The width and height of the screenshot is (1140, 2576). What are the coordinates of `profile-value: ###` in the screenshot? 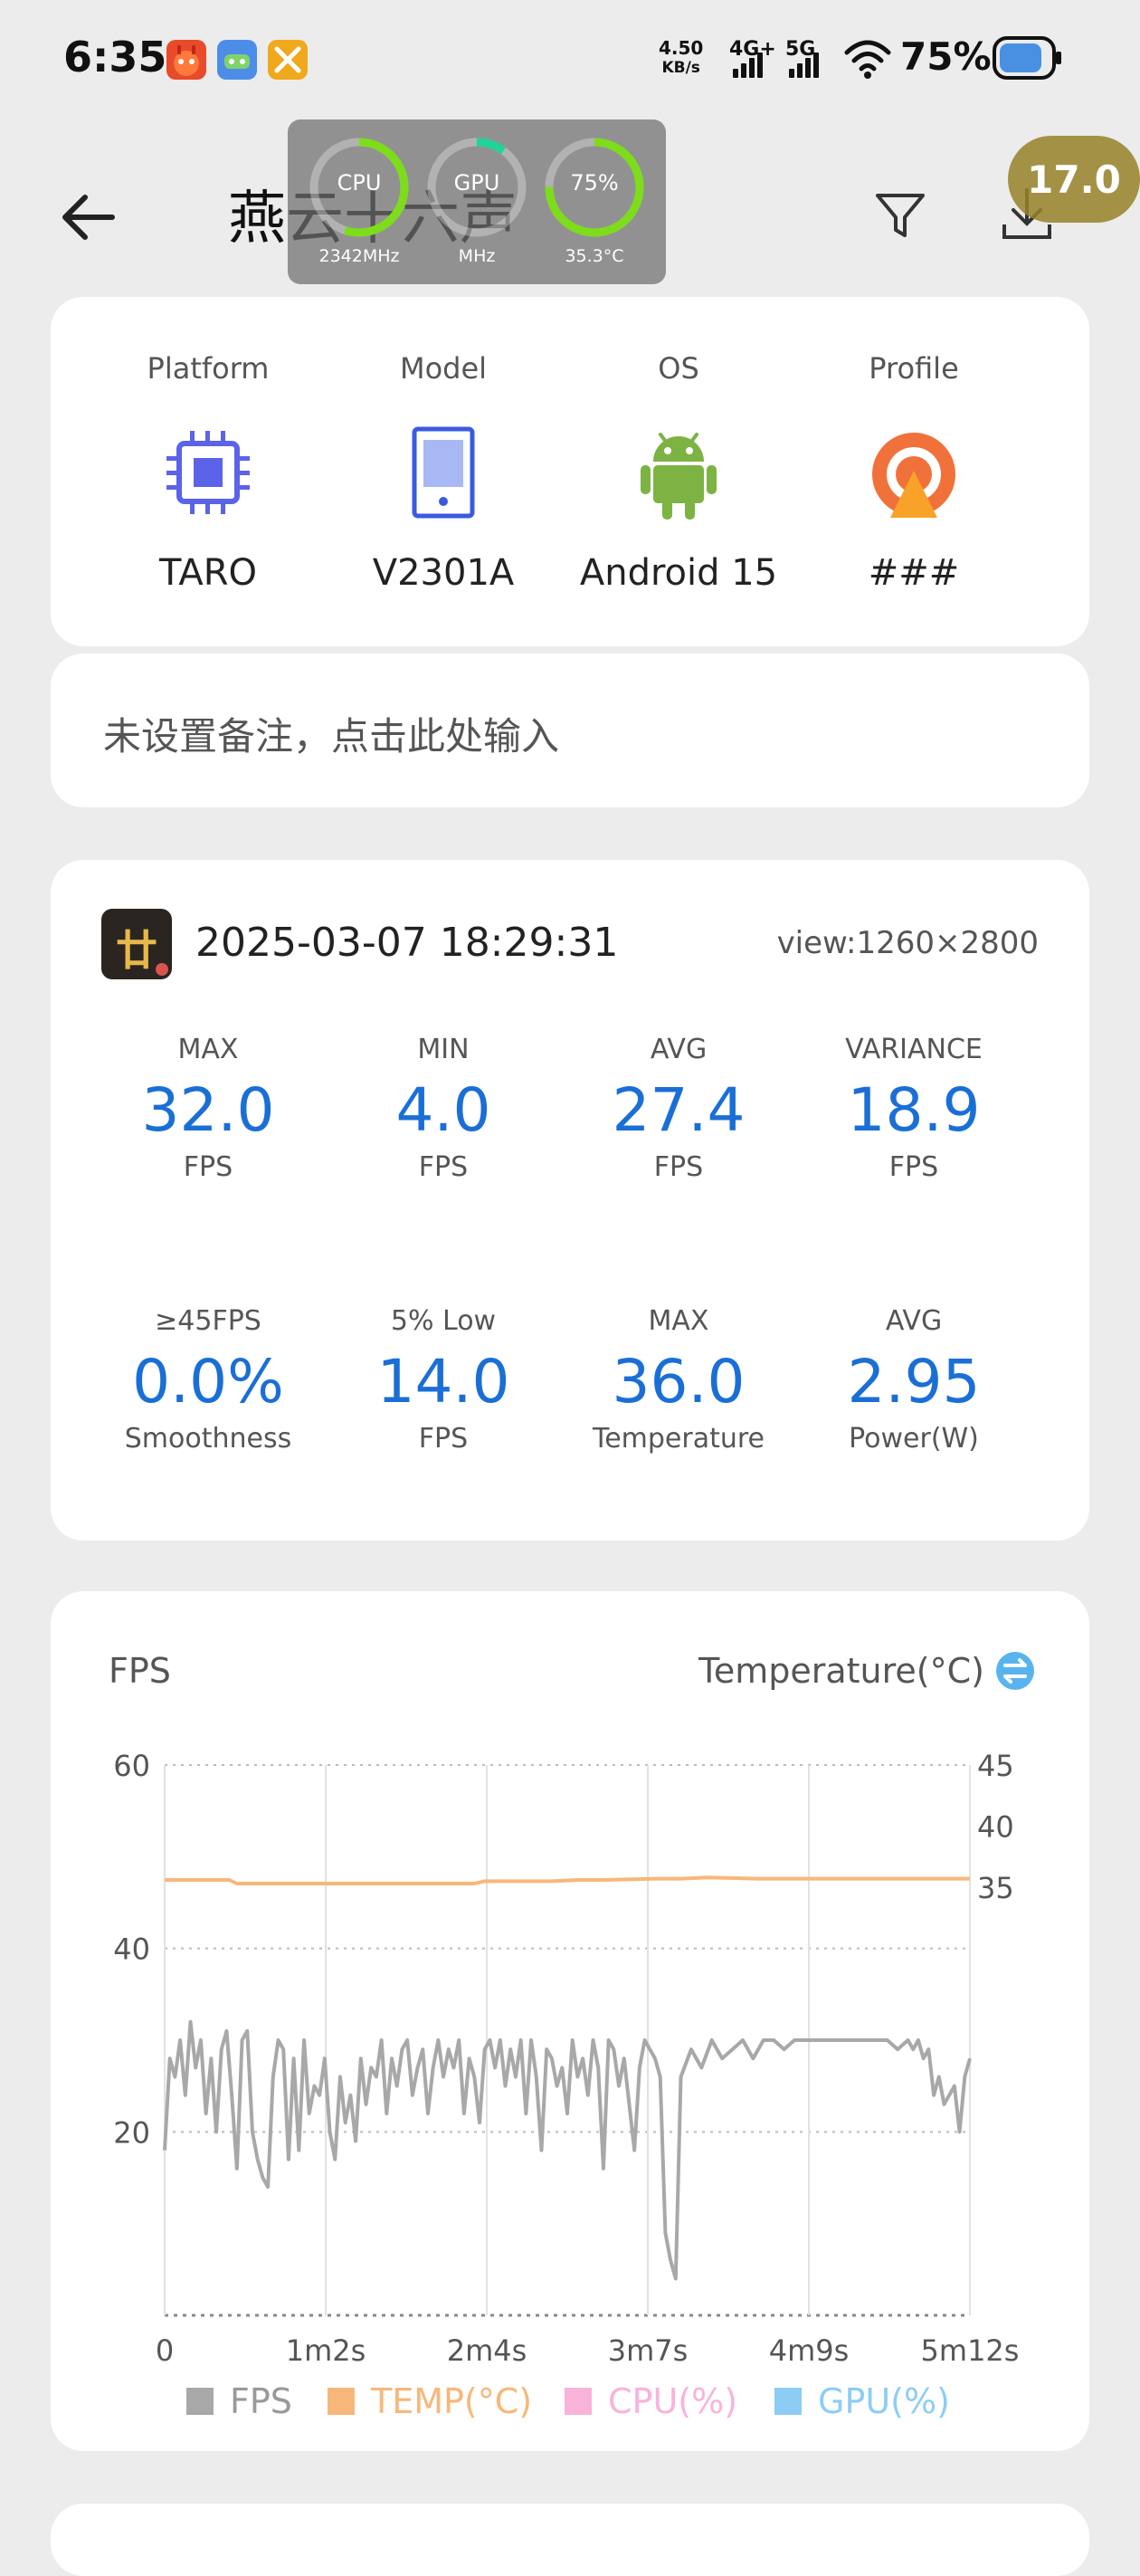 It's located at (914, 573).